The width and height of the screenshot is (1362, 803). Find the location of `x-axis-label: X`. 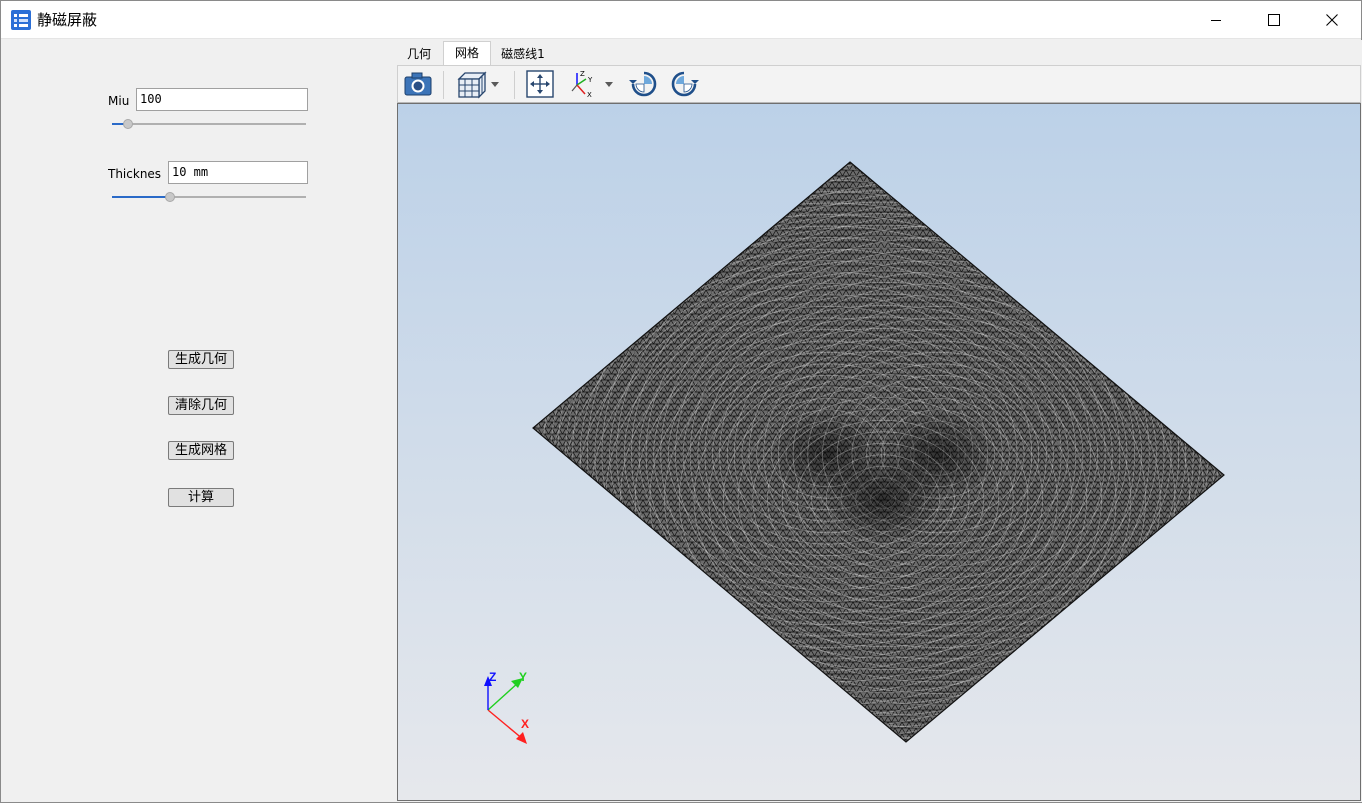

x-axis-label: X is located at coordinates (525, 724).